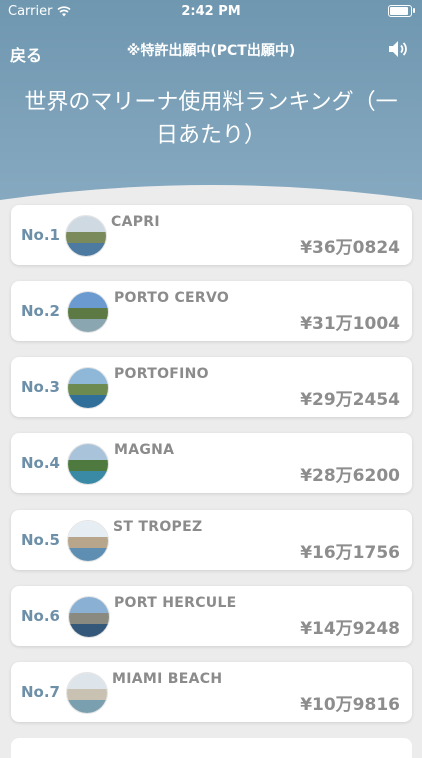 This screenshot has height=758, width=422. I want to click on rank-label: No.2, so click(40, 311).